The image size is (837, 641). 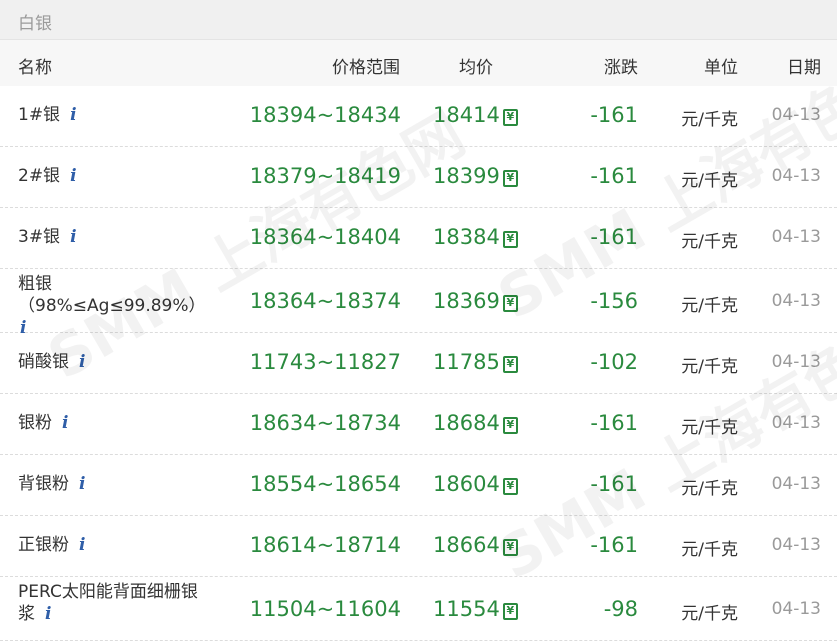 I want to click on avg-price: 18664 ¥, so click(x=475, y=545).